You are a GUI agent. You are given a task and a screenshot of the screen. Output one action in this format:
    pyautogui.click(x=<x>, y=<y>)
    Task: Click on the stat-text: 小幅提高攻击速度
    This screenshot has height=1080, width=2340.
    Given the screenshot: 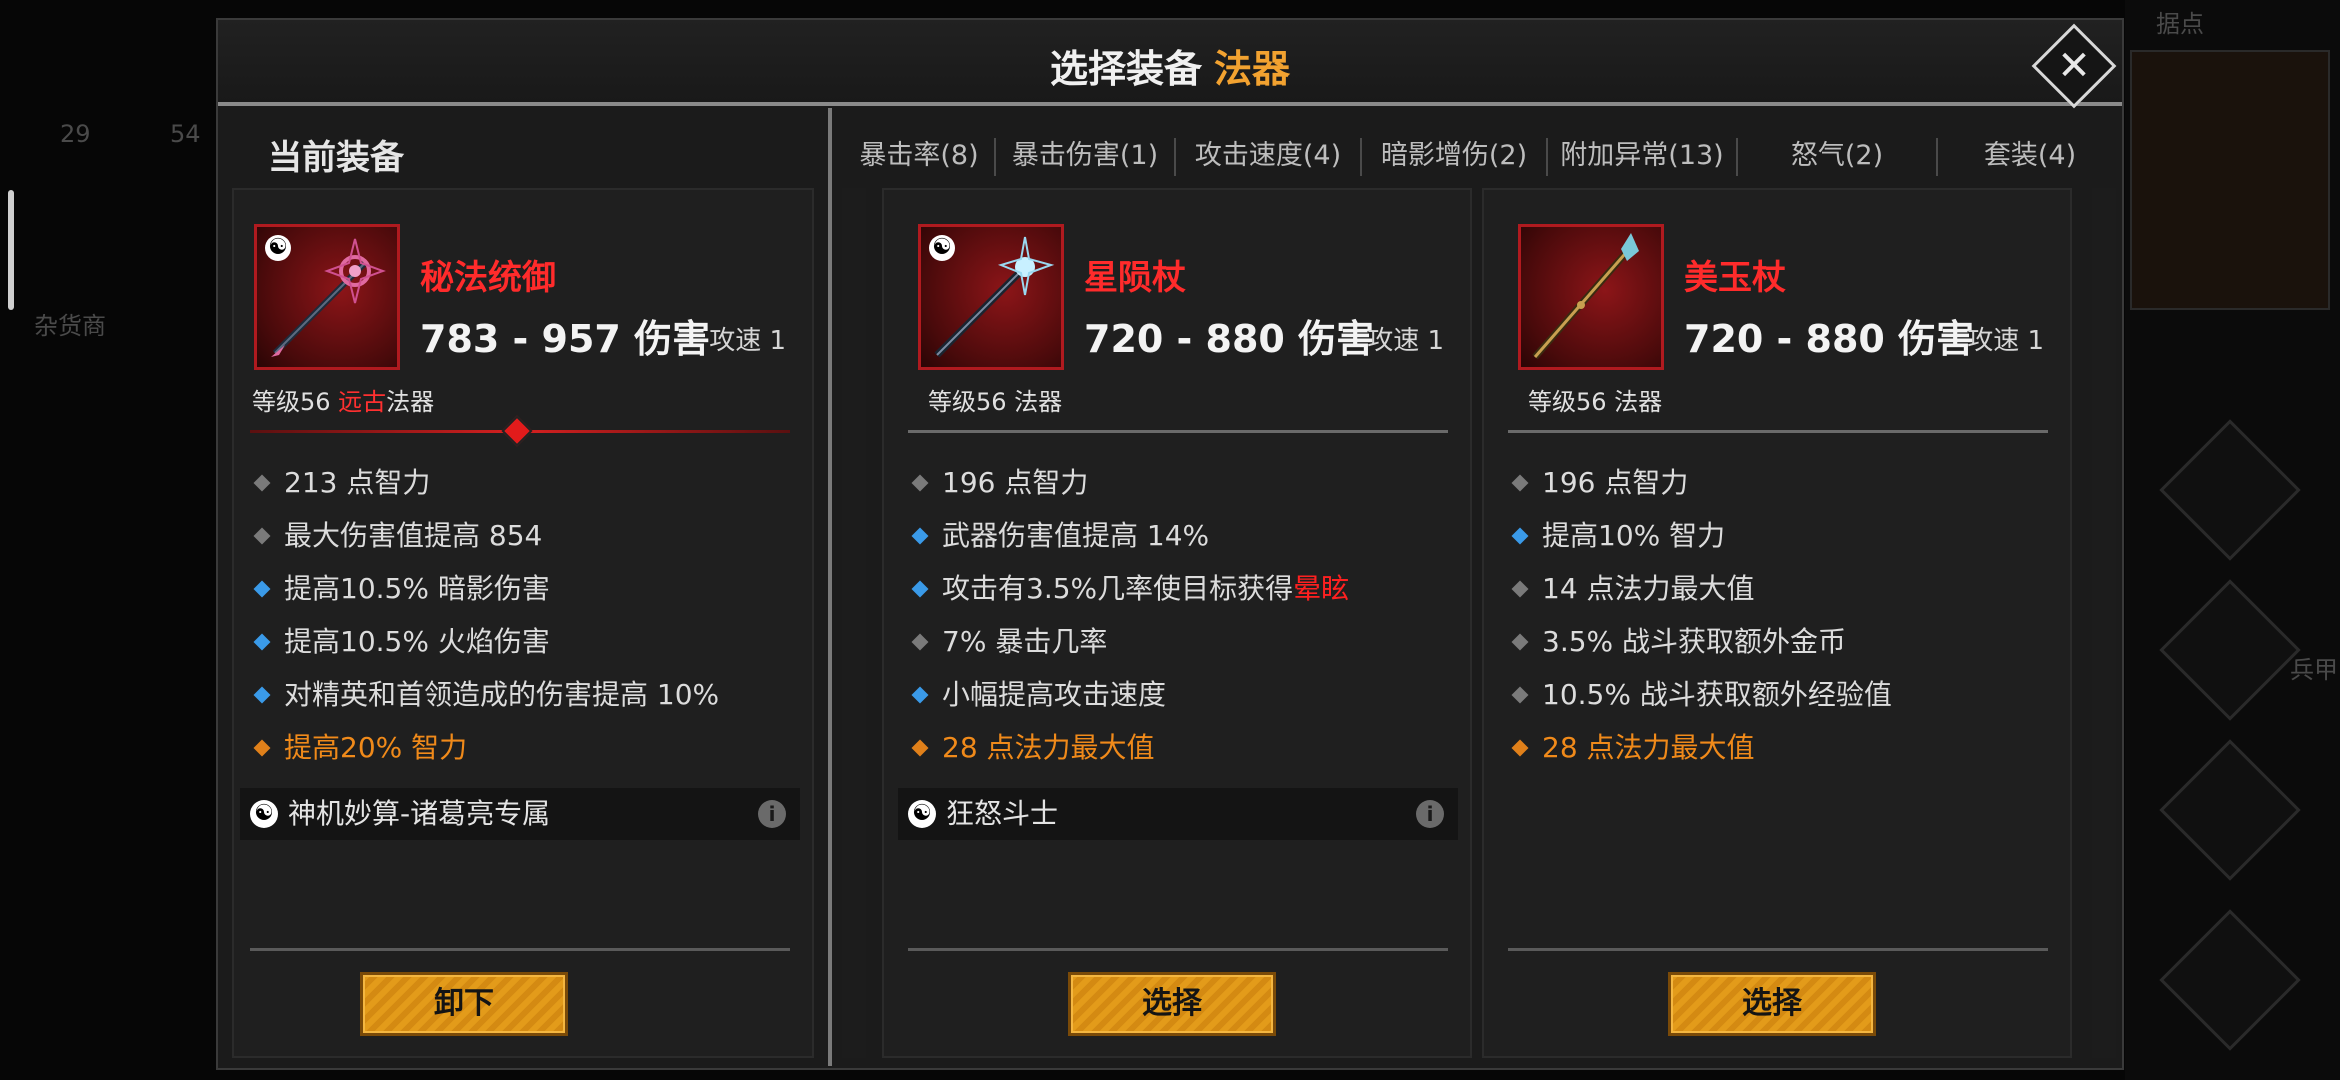 What is the action you would take?
    pyautogui.click(x=1054, y=694)
    